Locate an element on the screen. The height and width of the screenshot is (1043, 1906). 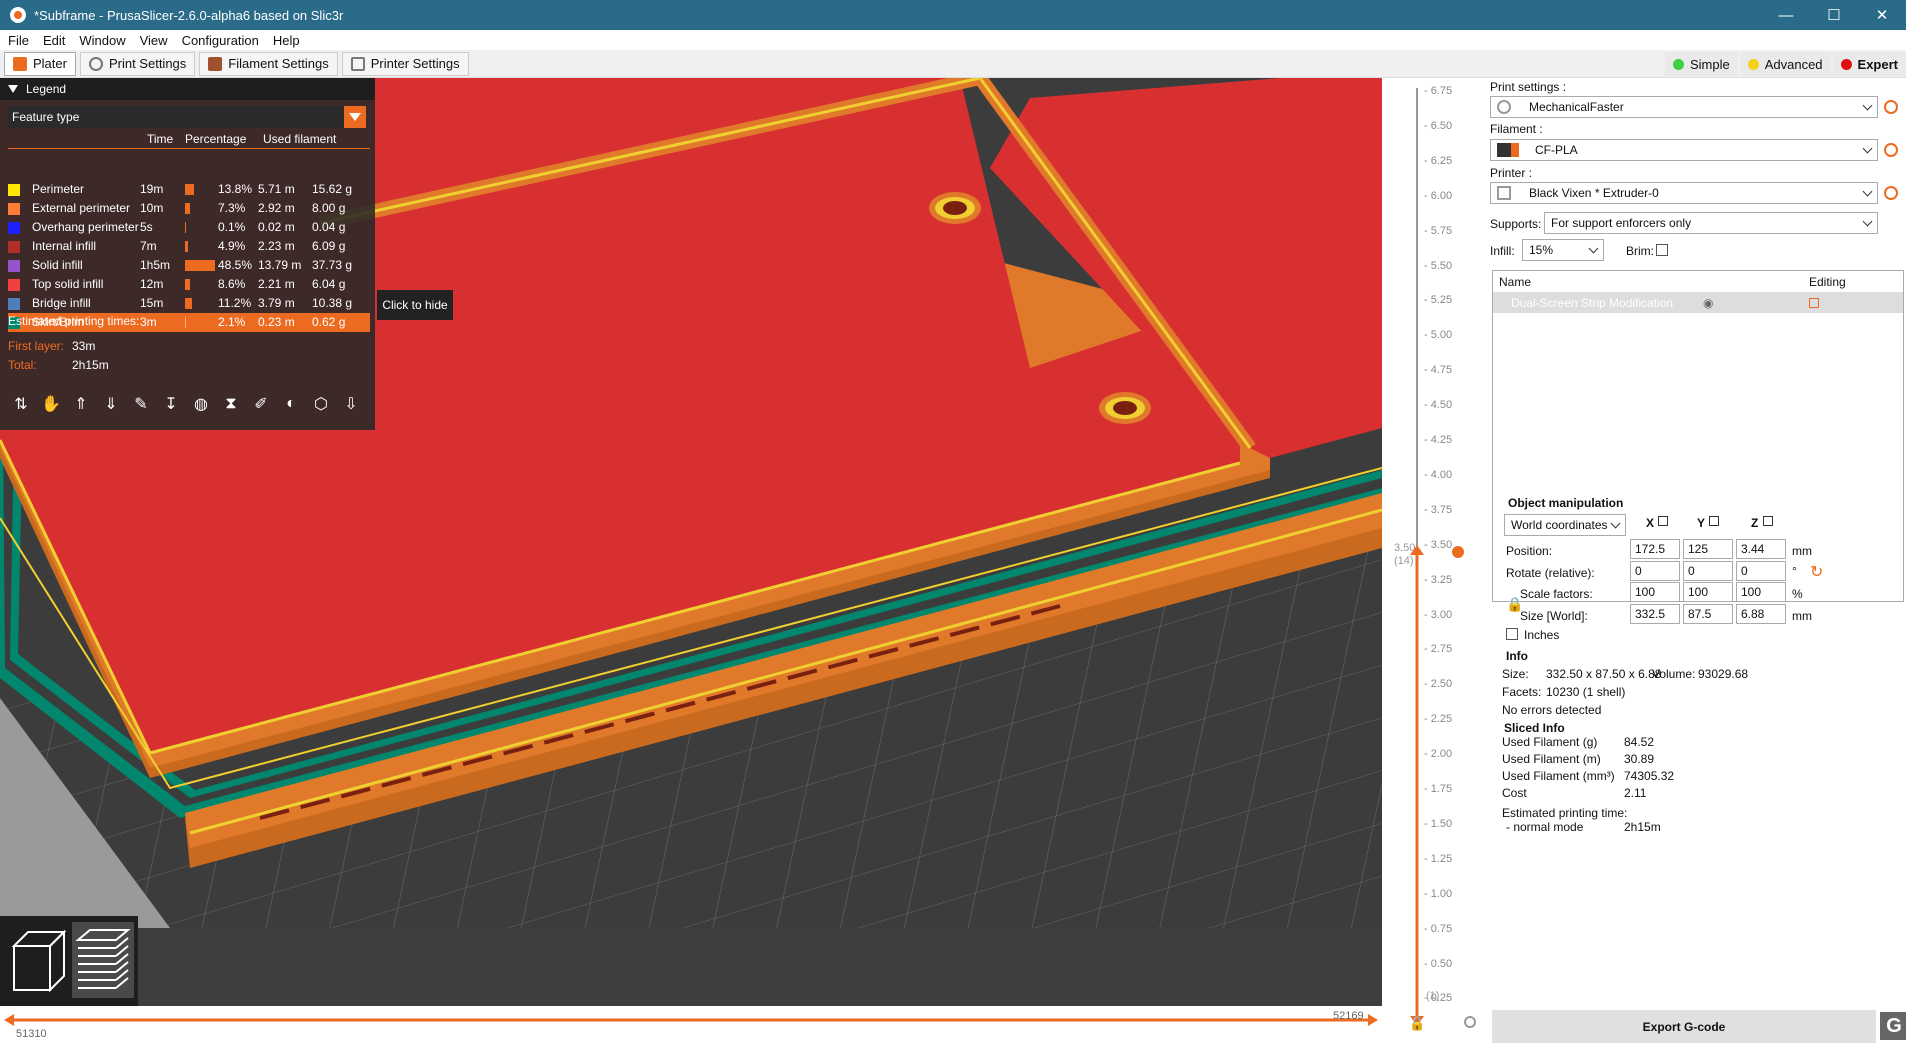
center-of-gravity-icon: ◐ is located at coordinates (291, 404).